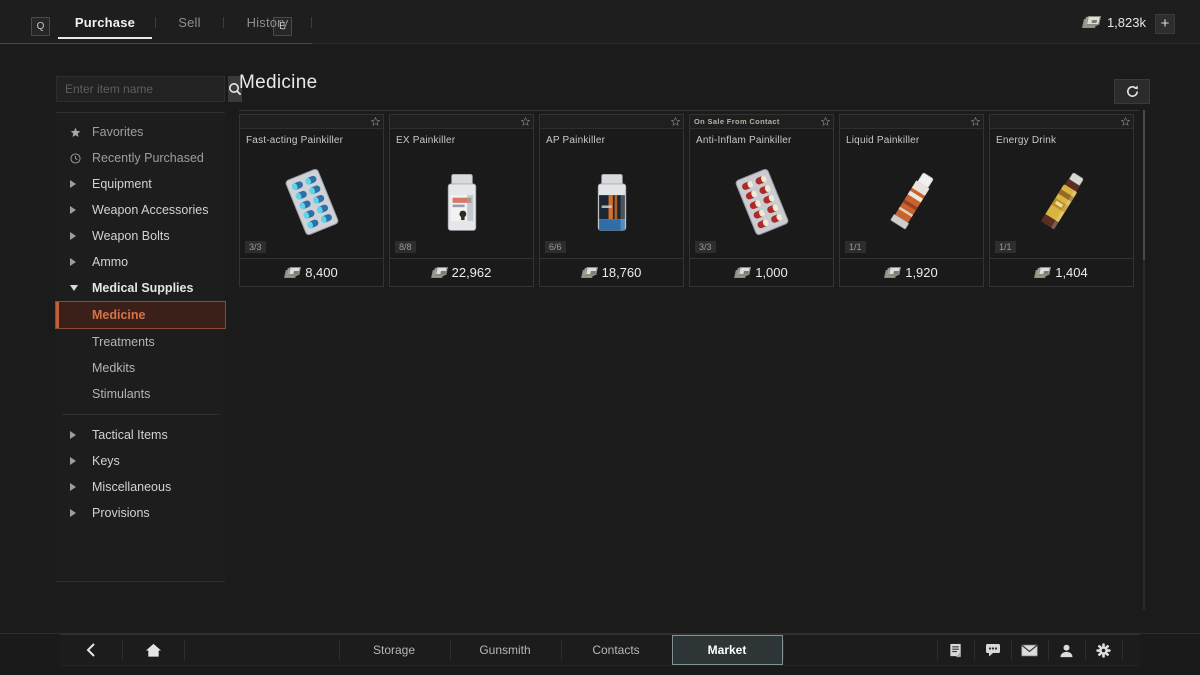 The image size is (1200, 675). I want to click on bottom-tab-contacts: Contacts, so click(616, 650).